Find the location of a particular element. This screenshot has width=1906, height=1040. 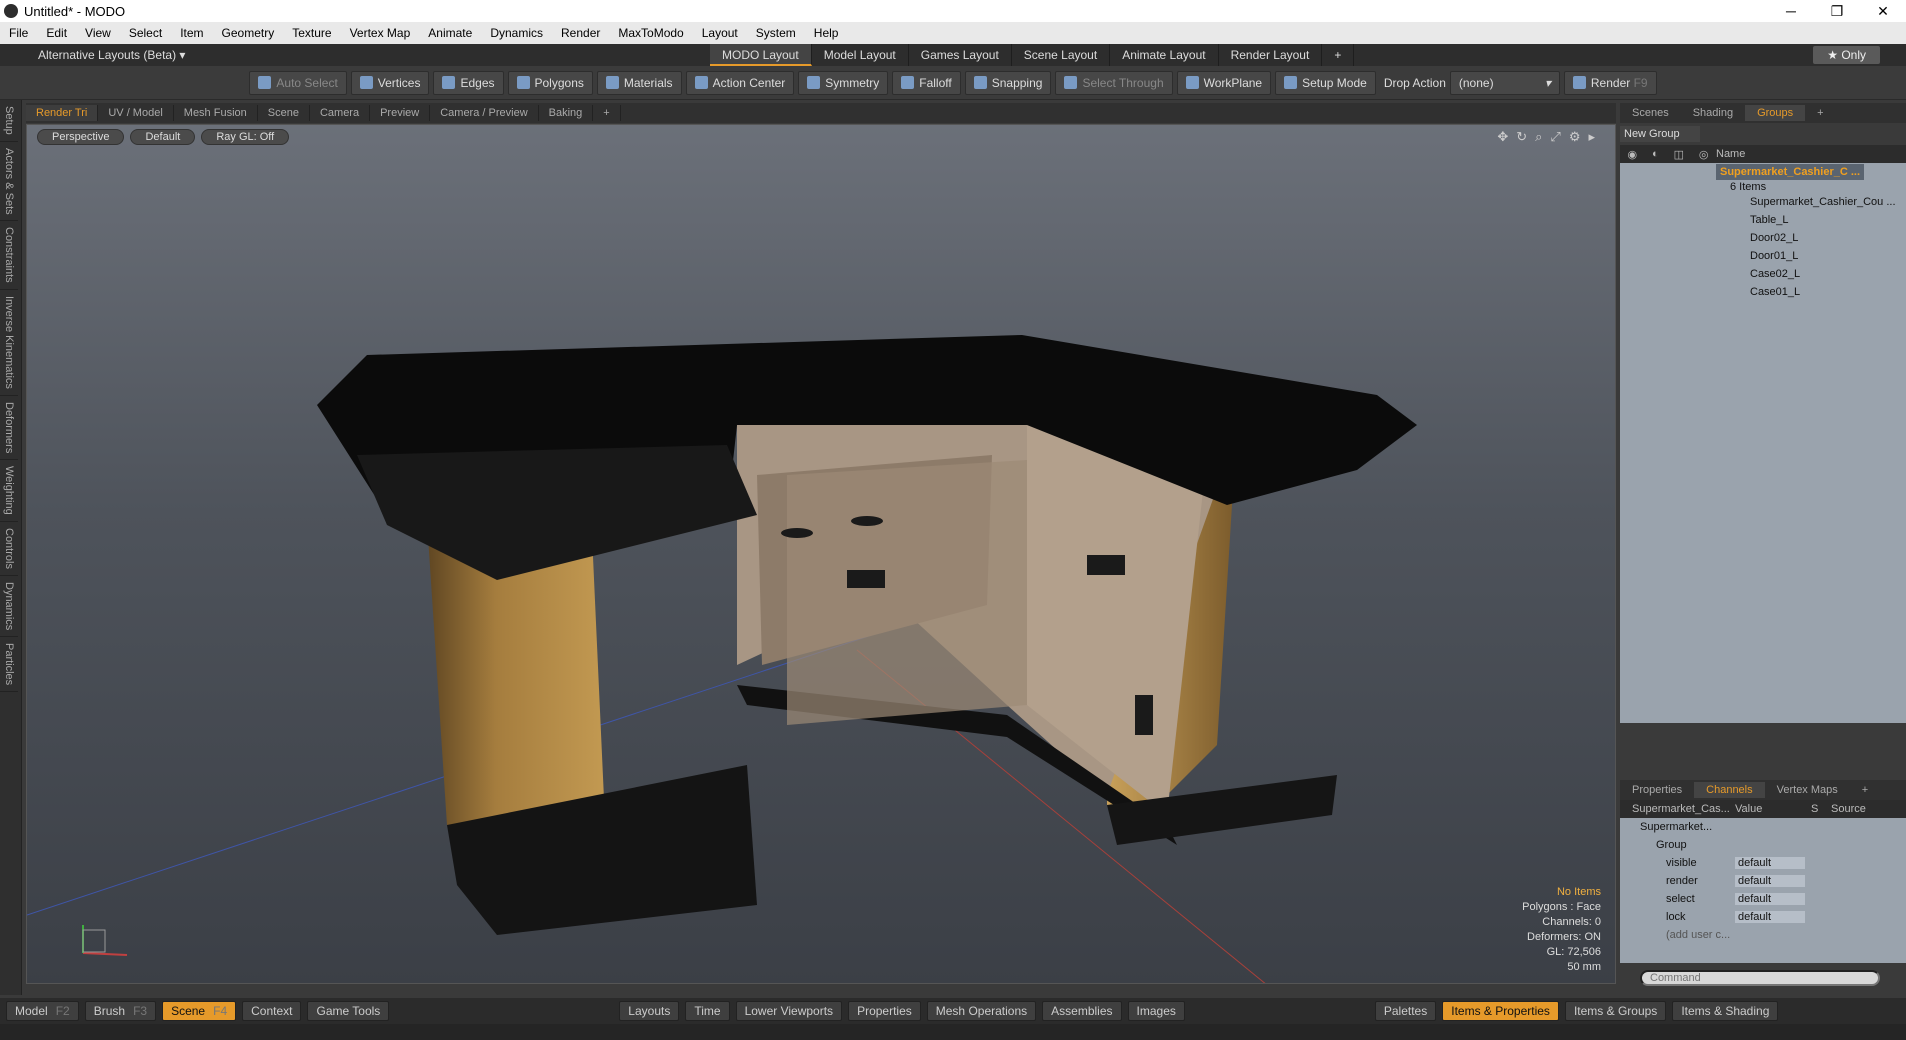

menu-vertex-map: Vertex Map is located at coordinates (380, 33).